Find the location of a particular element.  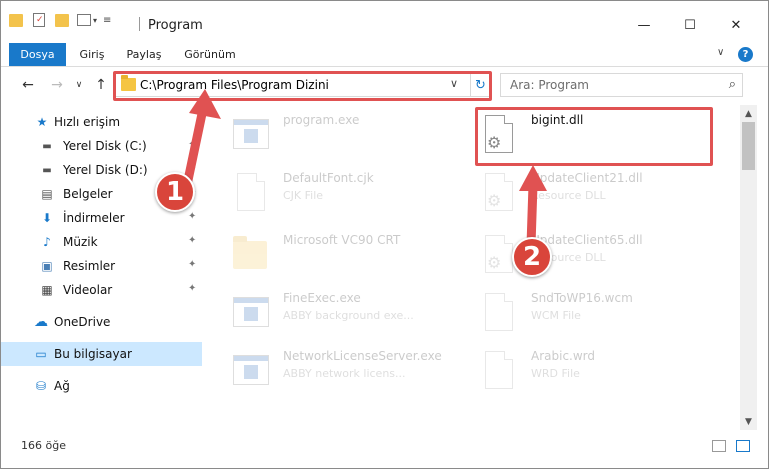

documents-icon: ▤ is located at coordinates (47, 194).